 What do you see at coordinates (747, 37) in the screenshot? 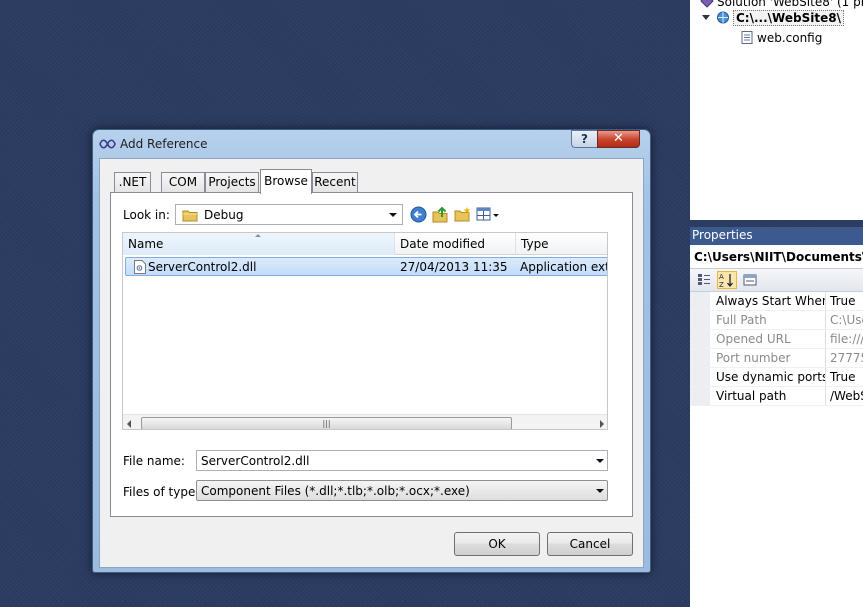
I see `config-file-icon` at bounding box center [747, 37].